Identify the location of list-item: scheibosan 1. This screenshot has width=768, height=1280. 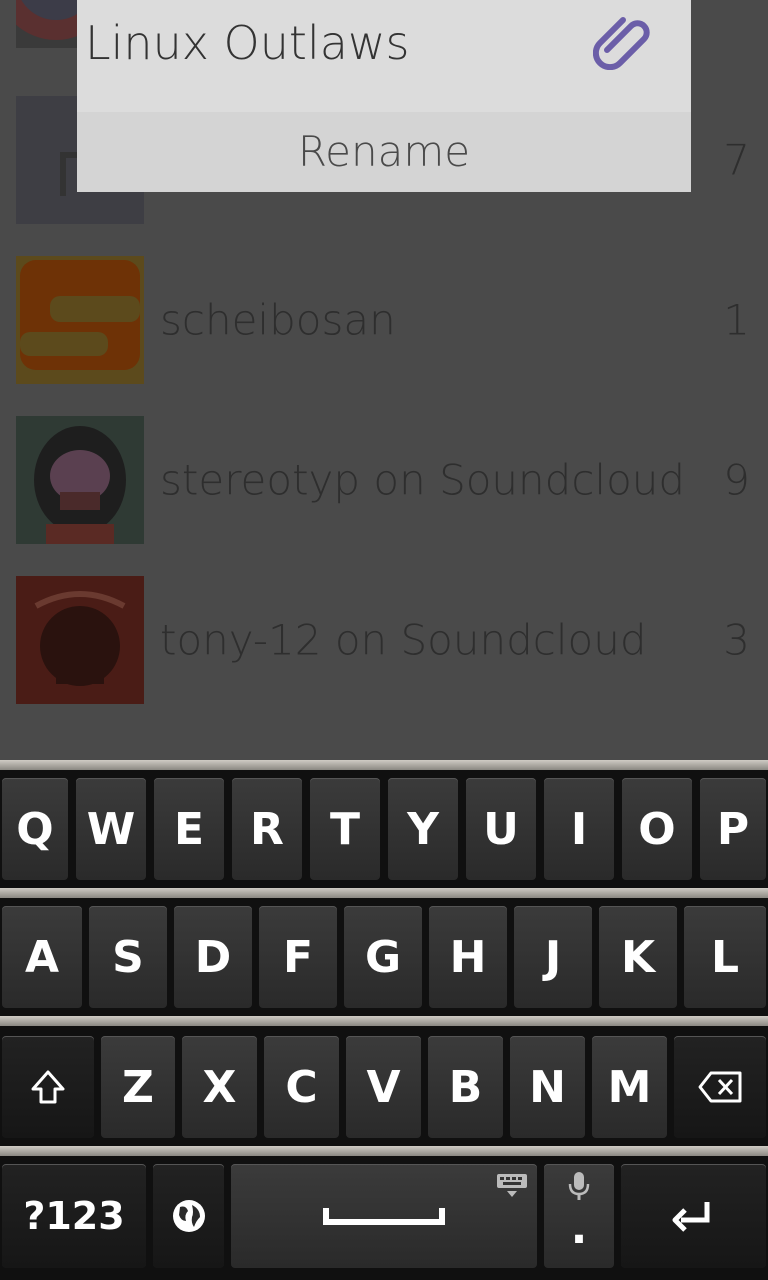
(384, 320).